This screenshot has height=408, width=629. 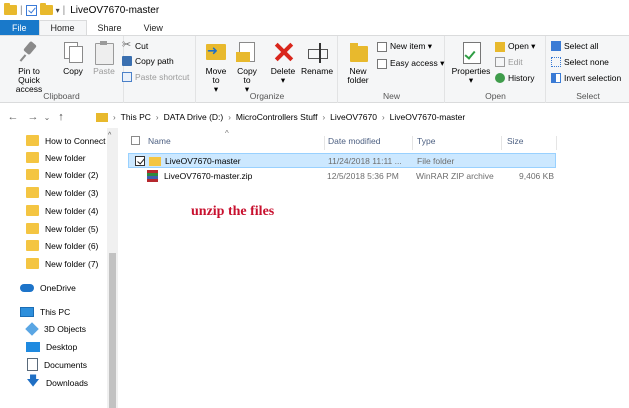 I want to click on cut-label: Cut, so click(x=142, y=46).